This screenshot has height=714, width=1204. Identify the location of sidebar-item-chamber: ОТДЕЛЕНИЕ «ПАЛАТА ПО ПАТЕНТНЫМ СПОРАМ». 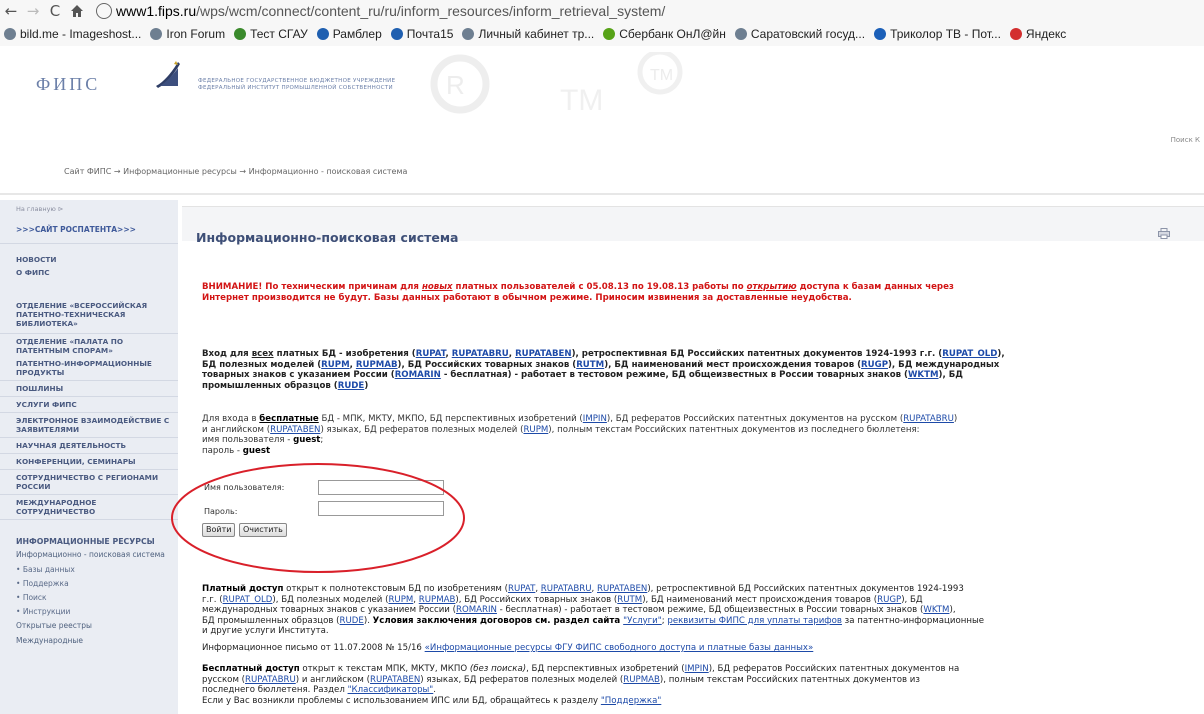
(89, 346).